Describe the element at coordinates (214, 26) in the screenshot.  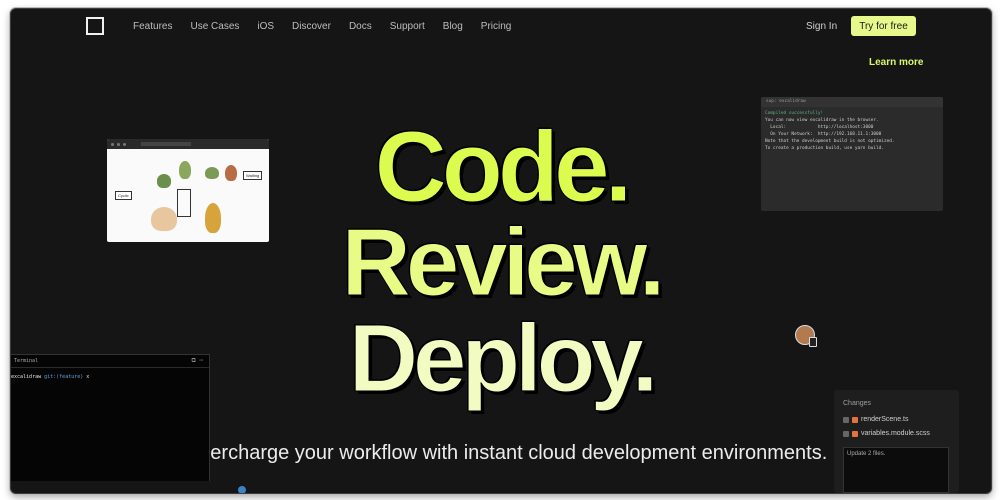
I see `nav-link-use-cases: Use Cases` at that location.